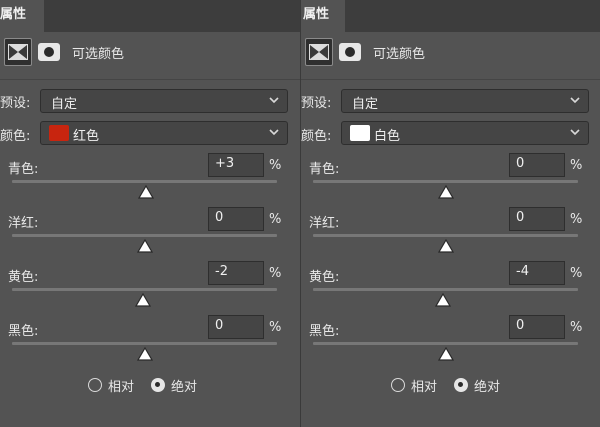  Describe the element at coordinates (86, 136) in the screenshot. I see `colors-value: 红色` at that location.